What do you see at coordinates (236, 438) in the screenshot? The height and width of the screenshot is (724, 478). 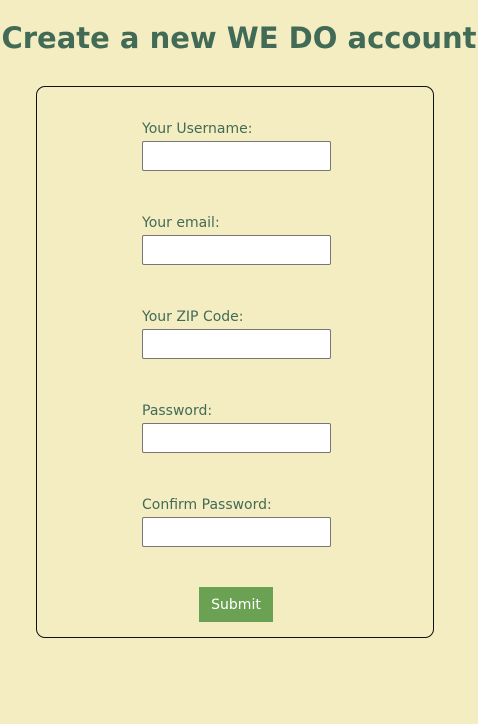 I see `password-field` at bounding box center [236, 438].